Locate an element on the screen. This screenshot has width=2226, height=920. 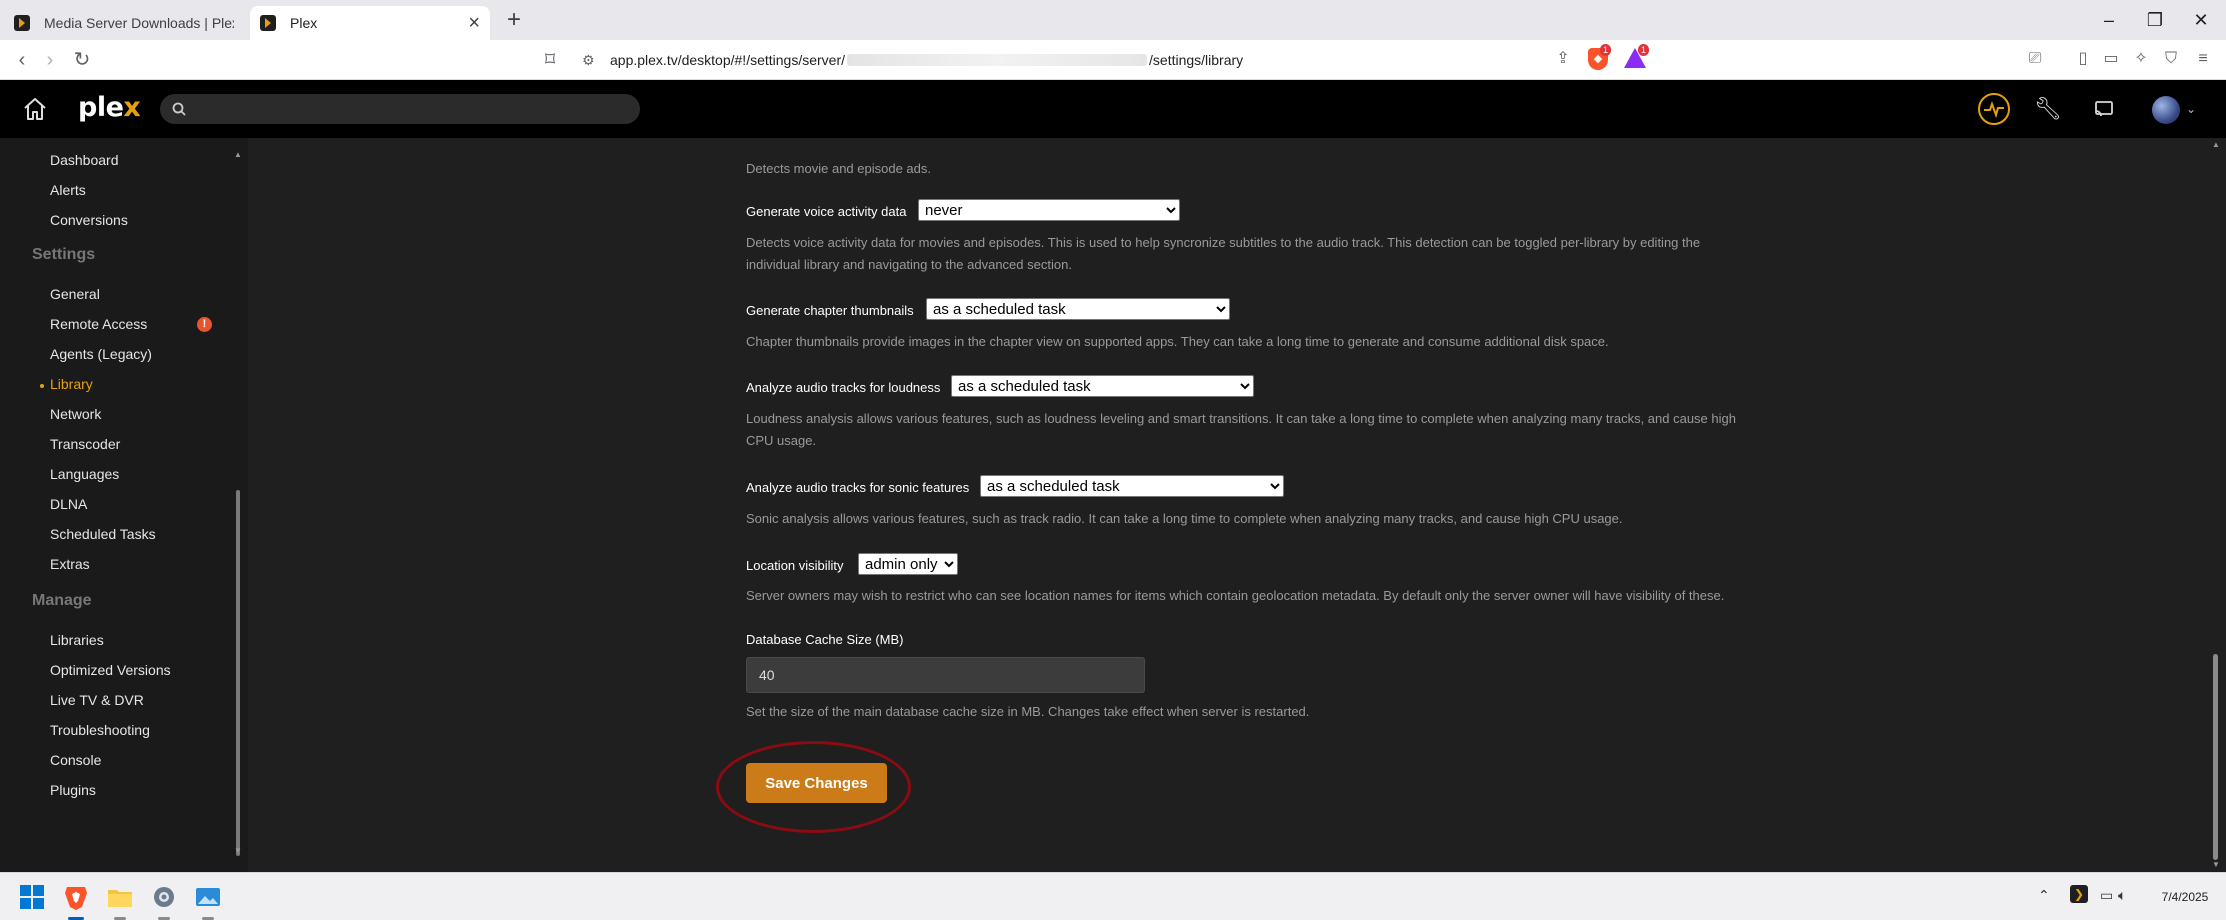
activity-icon is located at coordinates (1994, 109).